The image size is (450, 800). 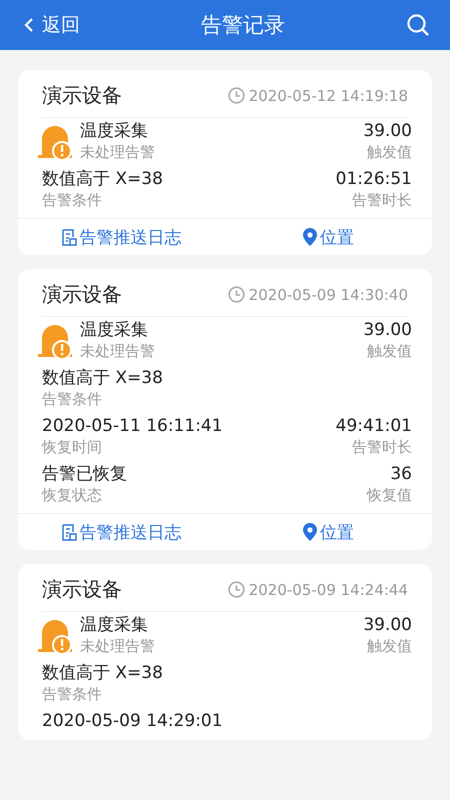 I want to click on field-value: 49:41:01, so click(x=374, y=426).